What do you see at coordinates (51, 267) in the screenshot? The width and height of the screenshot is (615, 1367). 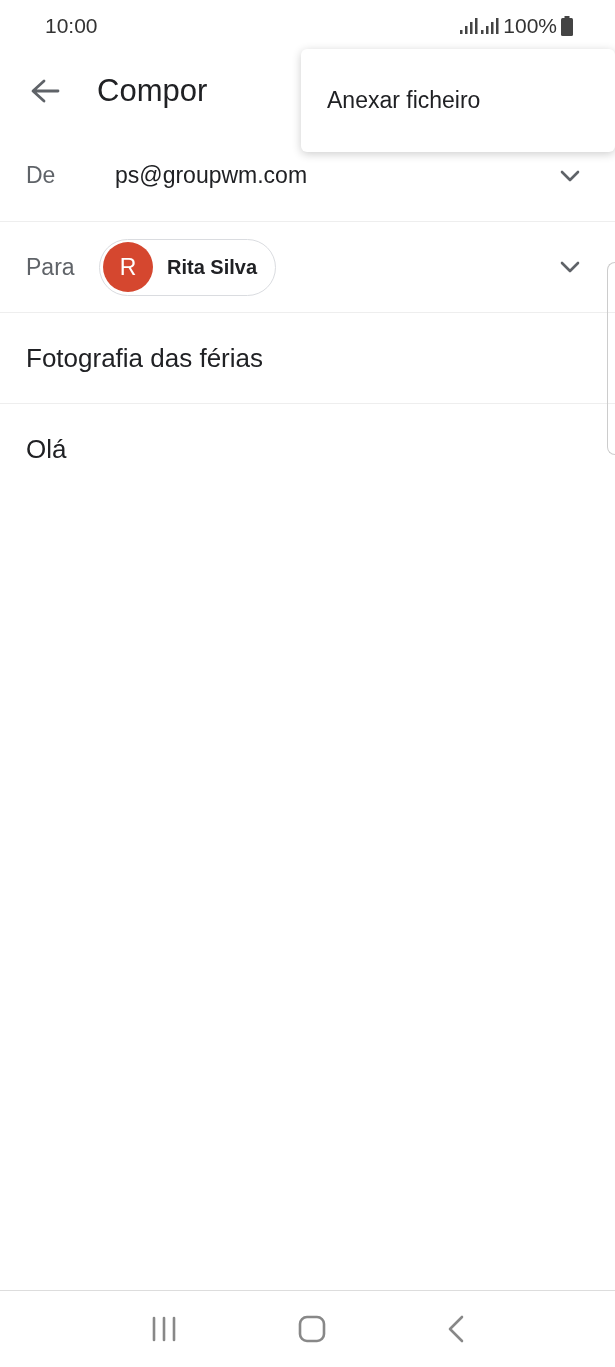 I see `to-label: Para` at bounding box center [51, 267].